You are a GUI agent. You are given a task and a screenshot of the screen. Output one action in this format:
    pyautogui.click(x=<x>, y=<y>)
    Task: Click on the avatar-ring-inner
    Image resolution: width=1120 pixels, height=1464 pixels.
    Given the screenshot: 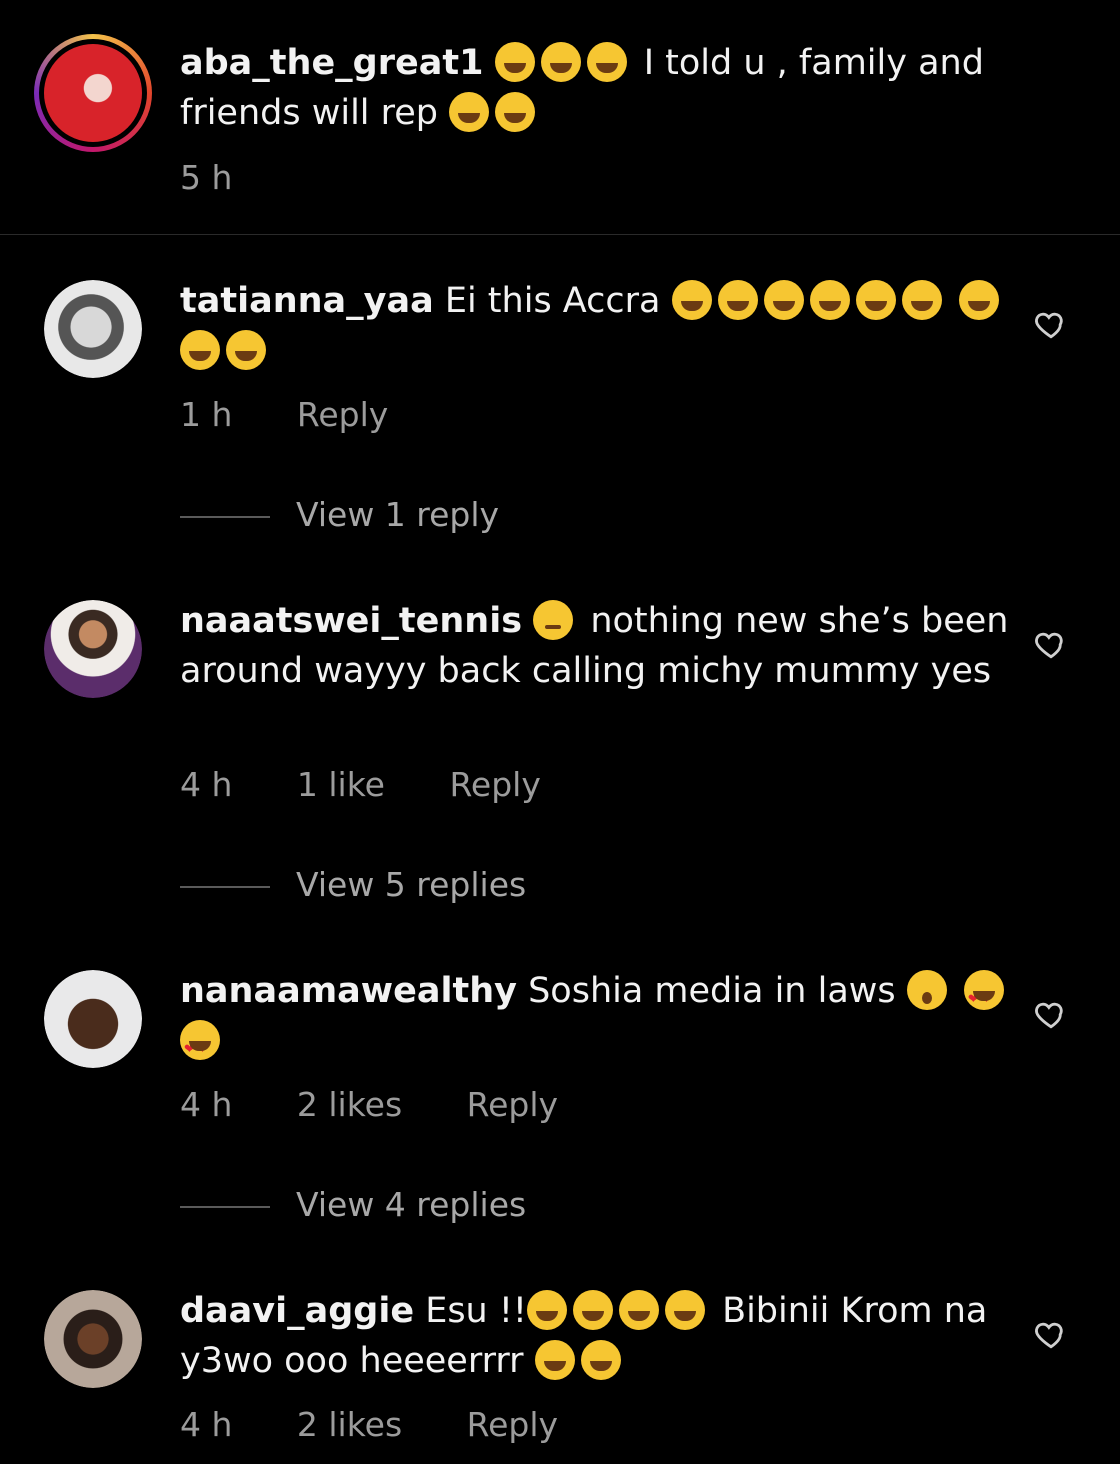 What is the action you would take?
    pyautogui.click(x=93, y=93)
    